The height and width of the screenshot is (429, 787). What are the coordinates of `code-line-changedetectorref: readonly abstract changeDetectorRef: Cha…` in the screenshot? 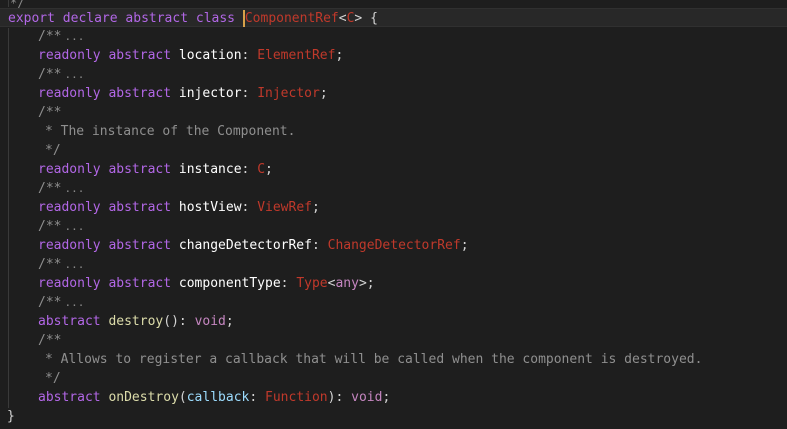 It's located at (393, 245).